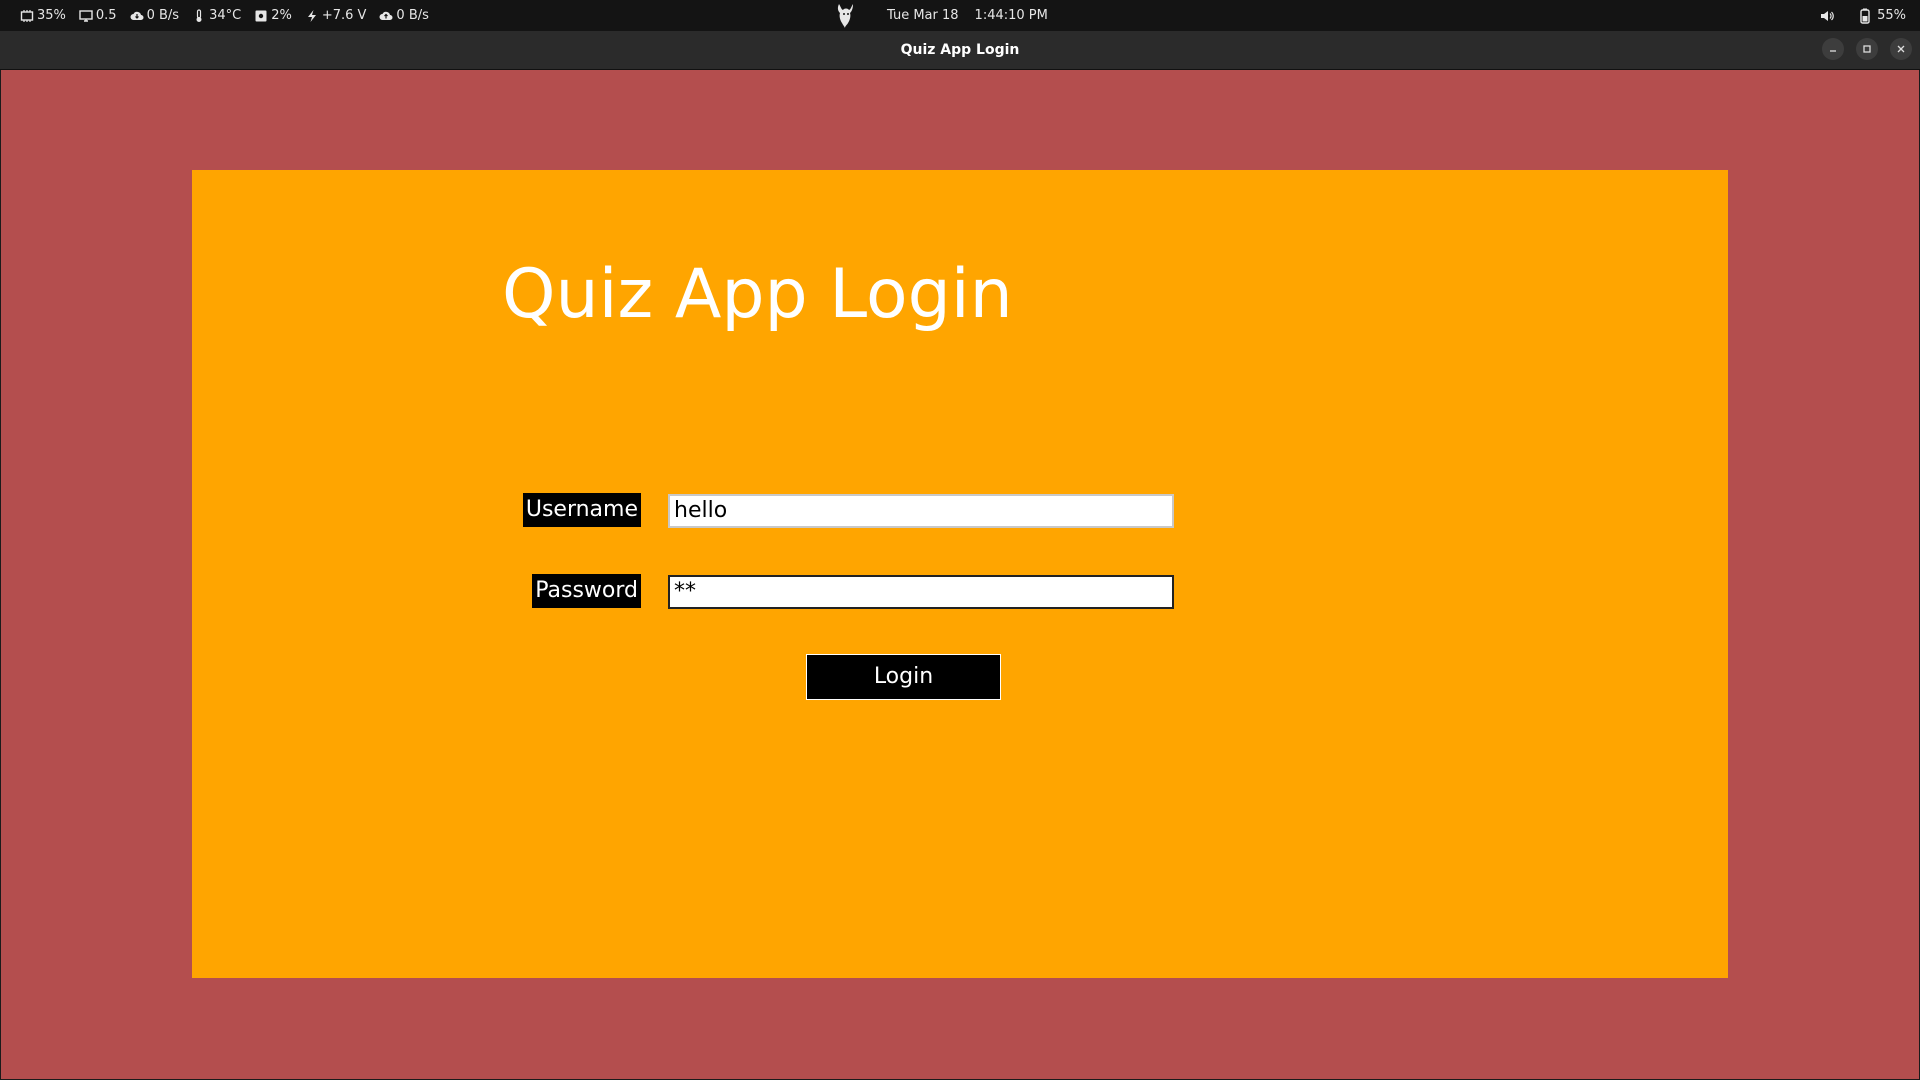  I want to click on window-controls, so click(1861, 49).